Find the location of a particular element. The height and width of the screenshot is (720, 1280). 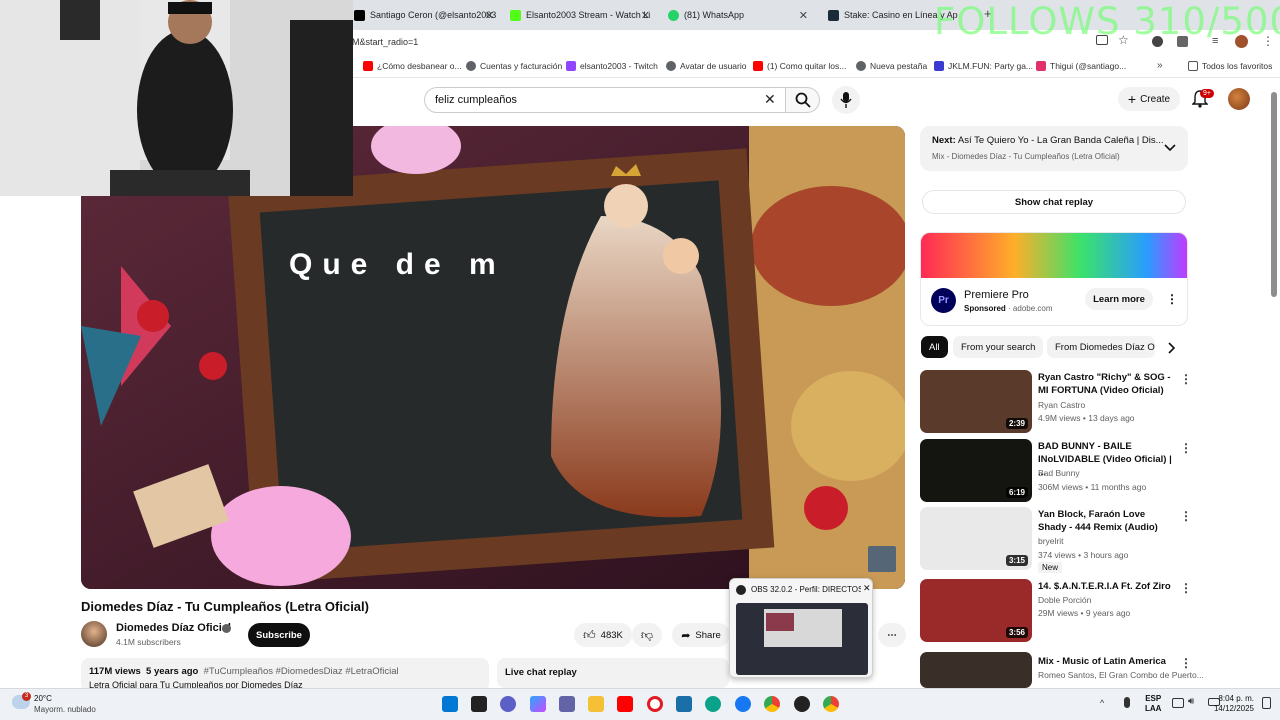

mix-thumbnail is located at coordinates (976, 670).